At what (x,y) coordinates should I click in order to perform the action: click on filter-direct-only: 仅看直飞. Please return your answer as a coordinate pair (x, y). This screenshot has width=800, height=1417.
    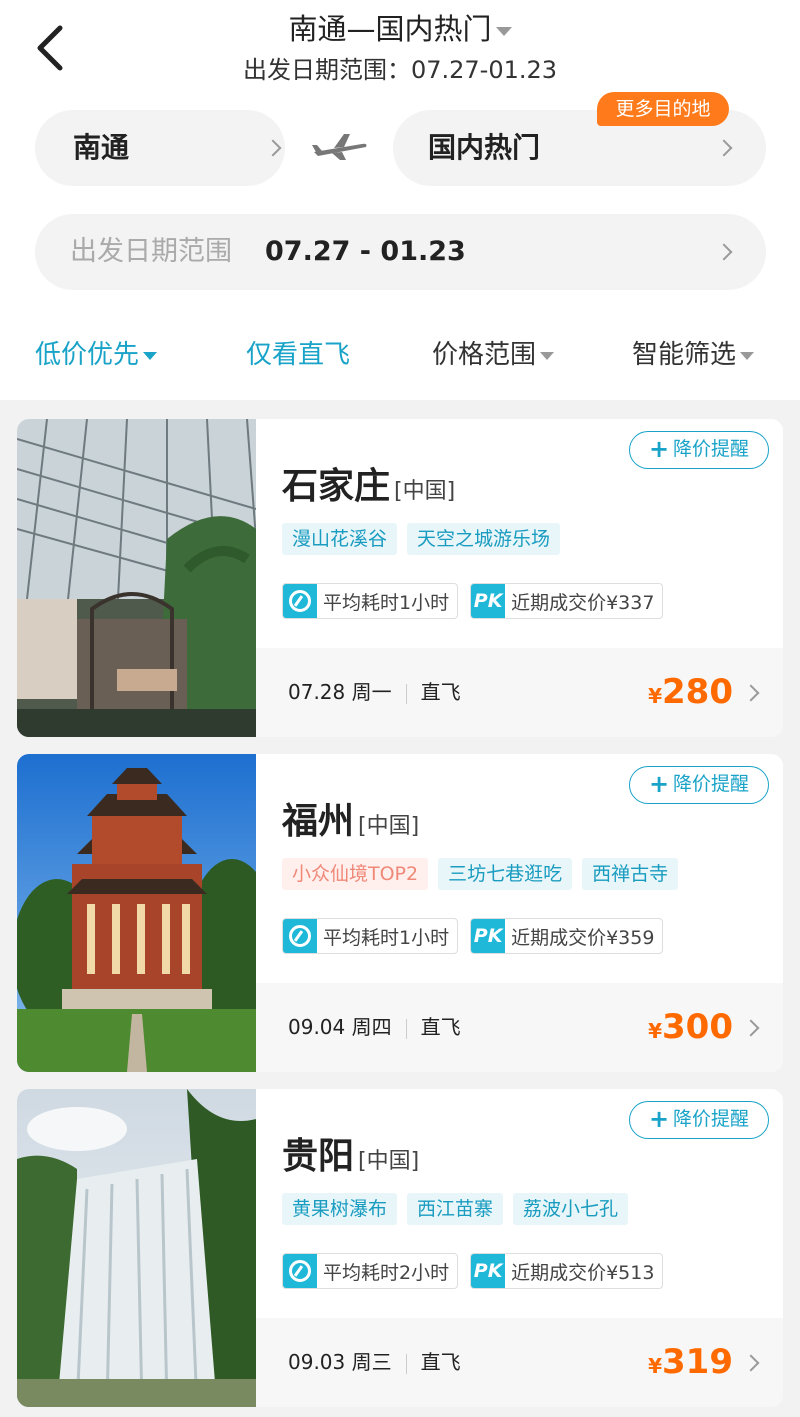
    Looking at the image, I should click on (298, 355).